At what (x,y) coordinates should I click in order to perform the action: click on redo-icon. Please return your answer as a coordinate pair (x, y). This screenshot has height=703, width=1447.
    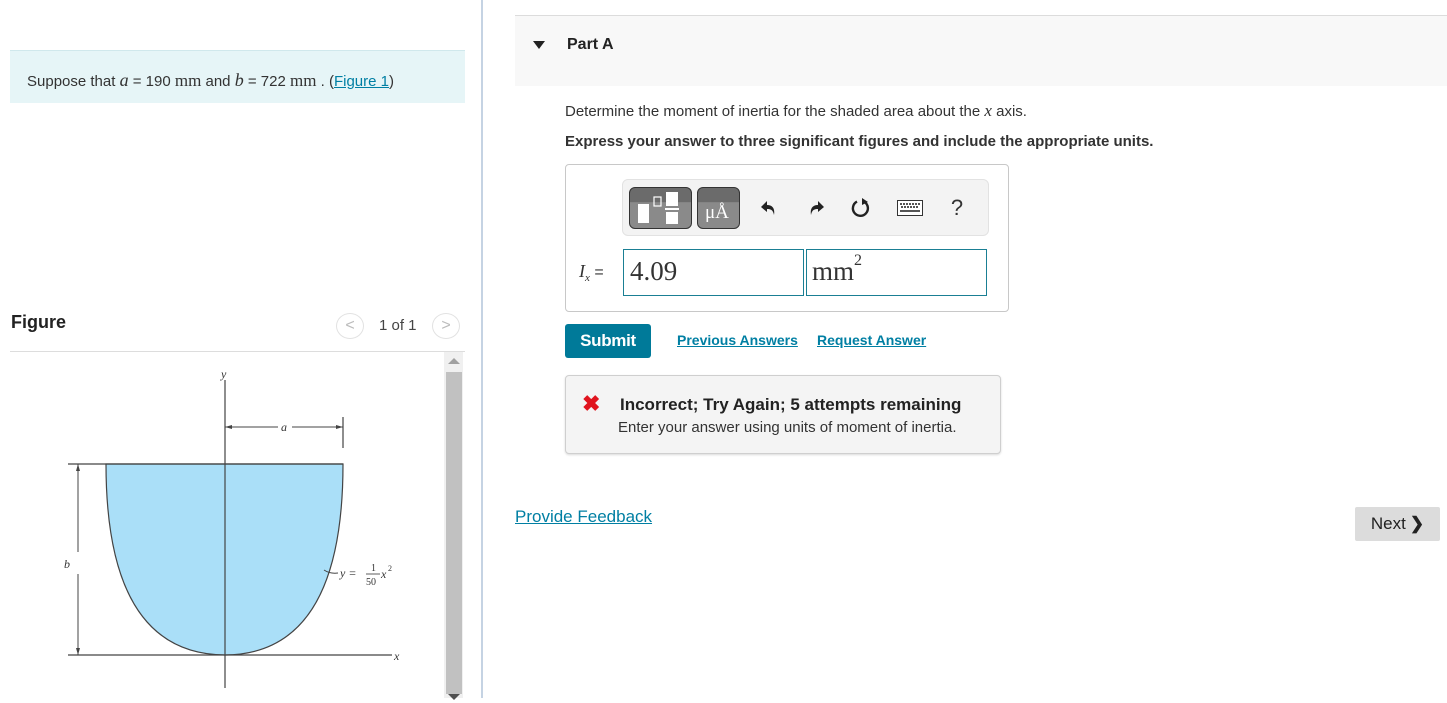
    Looking at the image, I should click on (817, 208).